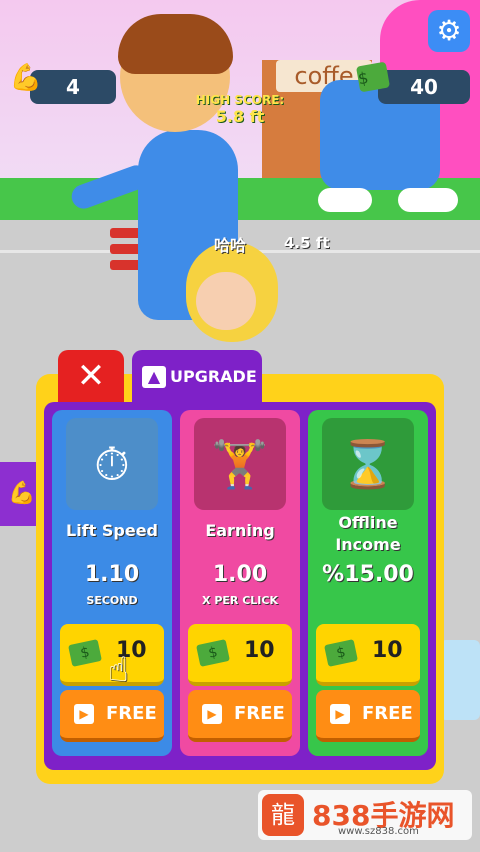 The height and width of the screenshot is (852, 480). Describe the element at coordinates (240, 464) in the screenshot. I see `dumbbell-plus-icon: 🏋` at that location.